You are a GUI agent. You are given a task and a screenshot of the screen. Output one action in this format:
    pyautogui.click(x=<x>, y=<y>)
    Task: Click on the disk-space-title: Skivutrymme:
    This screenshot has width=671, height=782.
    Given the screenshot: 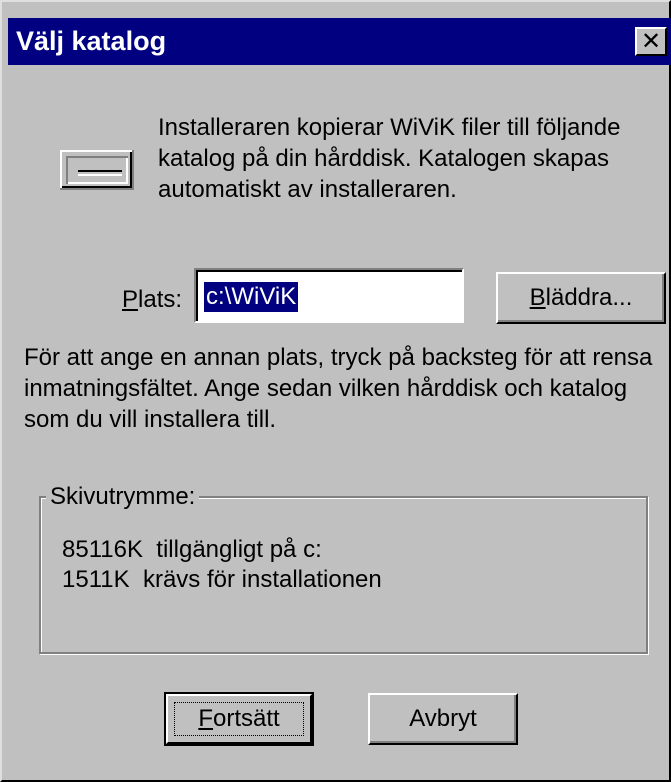 What is the action you would take?
    pyautogui.click(x=123, y=497)
    